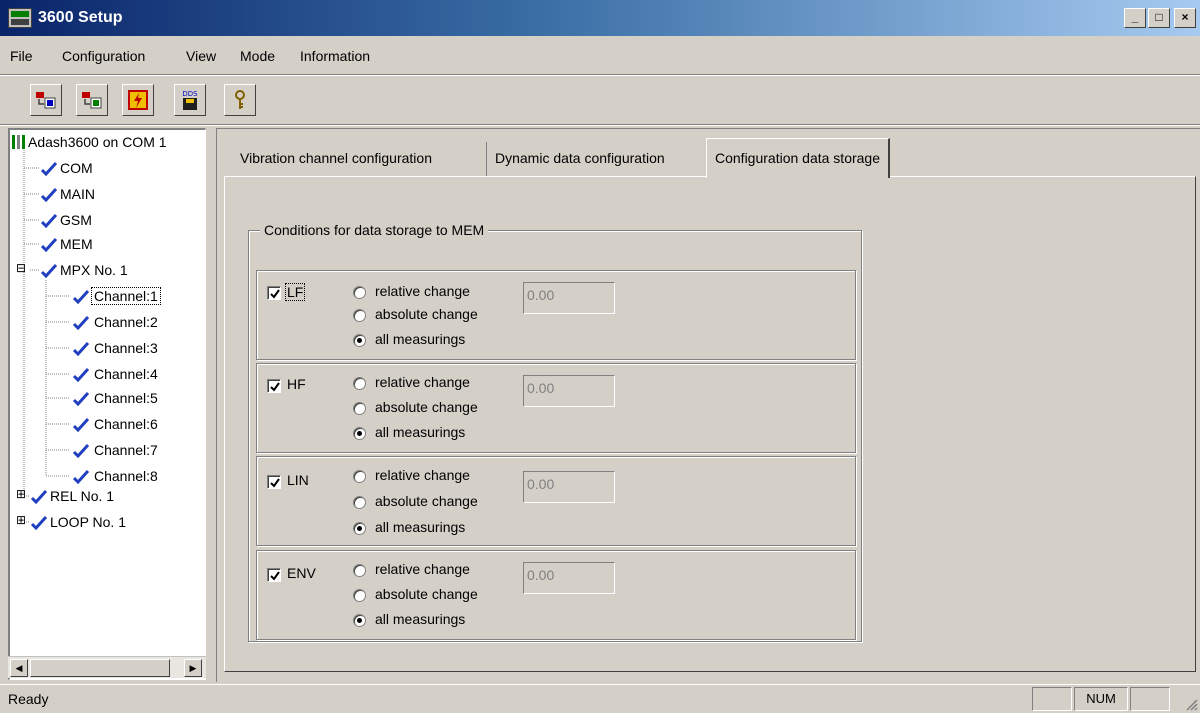 Image resolution: width=1200 pixels, height=713 pixels. I want to click on menu-file: File, so click(21, 56).